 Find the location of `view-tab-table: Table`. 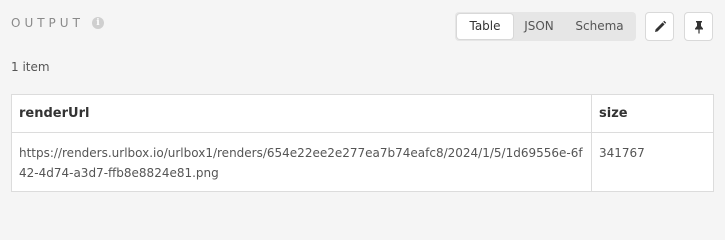

view-tab-table: Table is located at coordinates (485, 26).